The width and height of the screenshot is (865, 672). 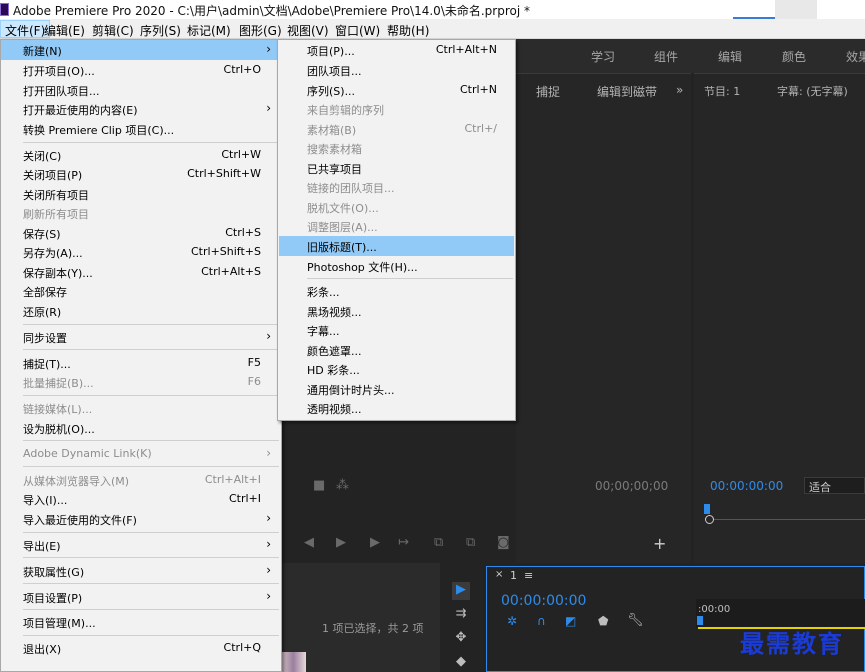 I want to click on panel-overflow-icon: », so click(x=679, y=90).